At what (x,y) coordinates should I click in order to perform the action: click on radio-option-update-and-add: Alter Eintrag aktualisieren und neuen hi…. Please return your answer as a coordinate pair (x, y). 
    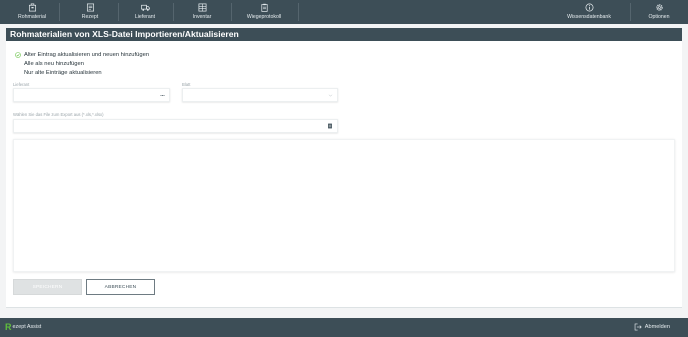
    Looking at the image, I should click on (82, 54).